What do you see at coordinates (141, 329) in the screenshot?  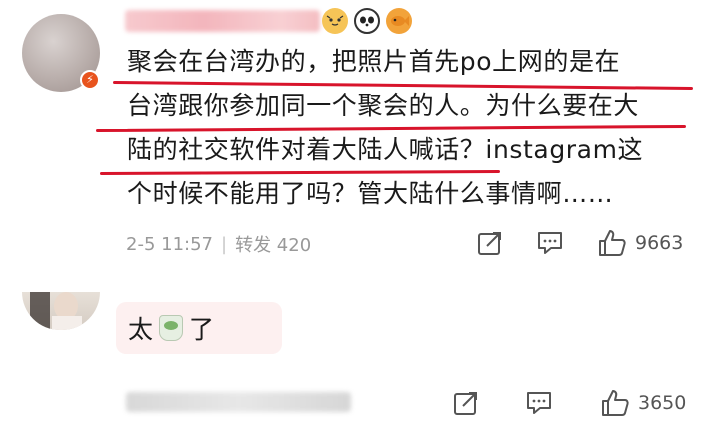 I see `reply-text: 太` at bounding box center [141, 329].